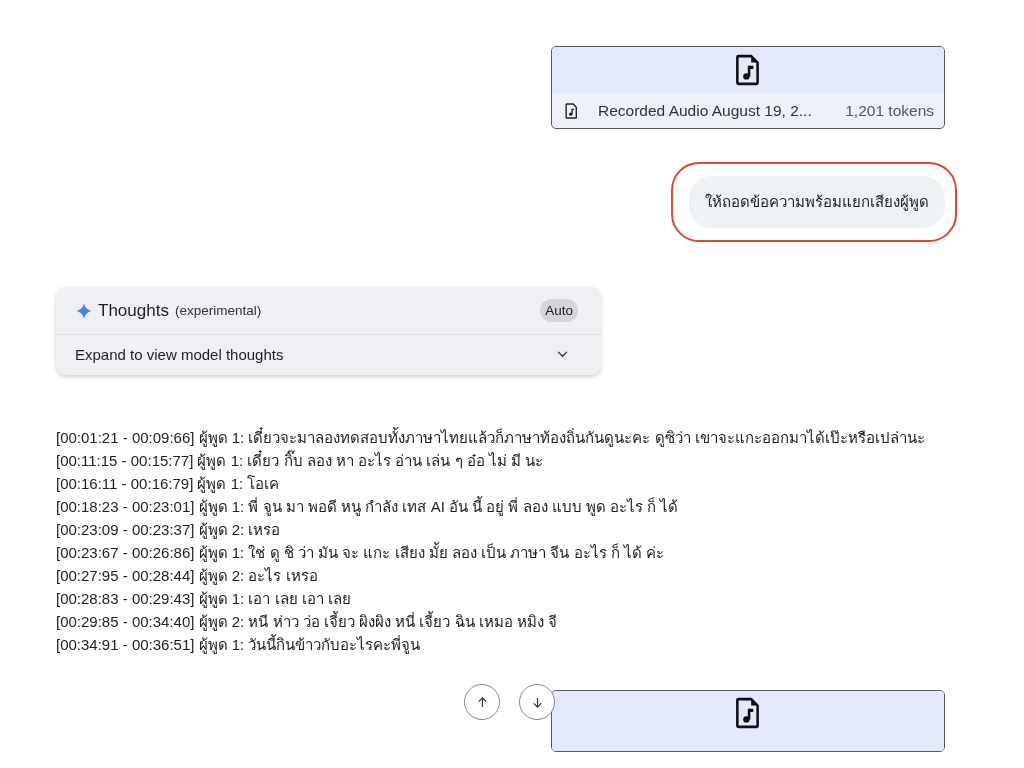 The width and height of the screenshot is (1024, 768). Describe the element at coordinates (748, 87) in the screenshot. I see `attachment-card: Recorded Audio August 19, 2... 1,201 tokens` at that location.